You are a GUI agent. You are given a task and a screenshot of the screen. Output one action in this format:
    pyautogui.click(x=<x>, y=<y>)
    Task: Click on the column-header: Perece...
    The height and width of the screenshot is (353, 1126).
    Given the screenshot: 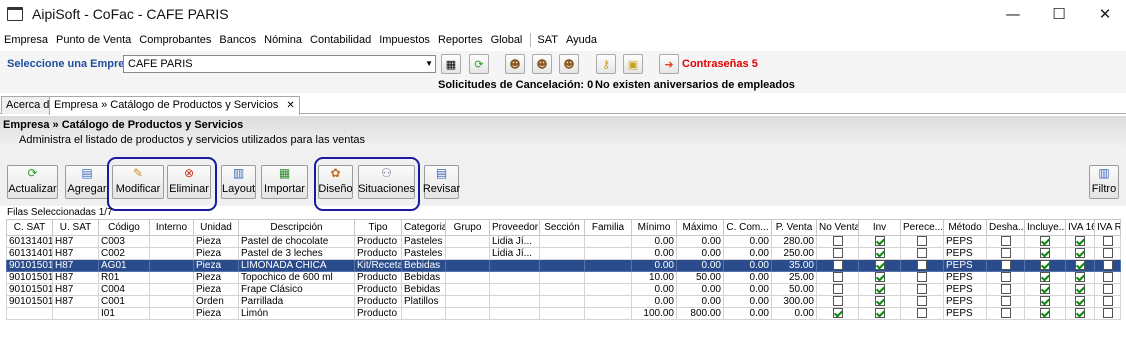 What is the action you would take?
    pyautogui.click(x=922, y=227)
    